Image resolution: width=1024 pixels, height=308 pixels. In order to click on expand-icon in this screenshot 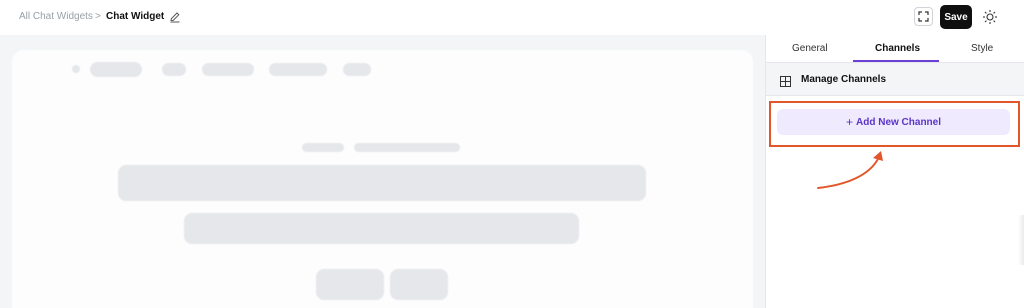, I will do `click(923, 16)`.